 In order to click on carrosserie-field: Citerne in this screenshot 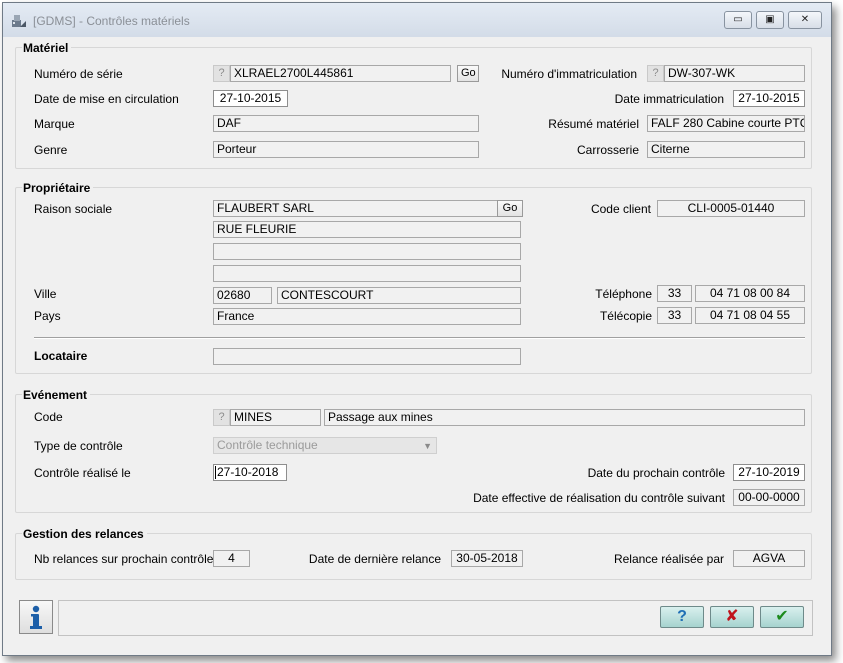, I will do `click(726, 149)`.